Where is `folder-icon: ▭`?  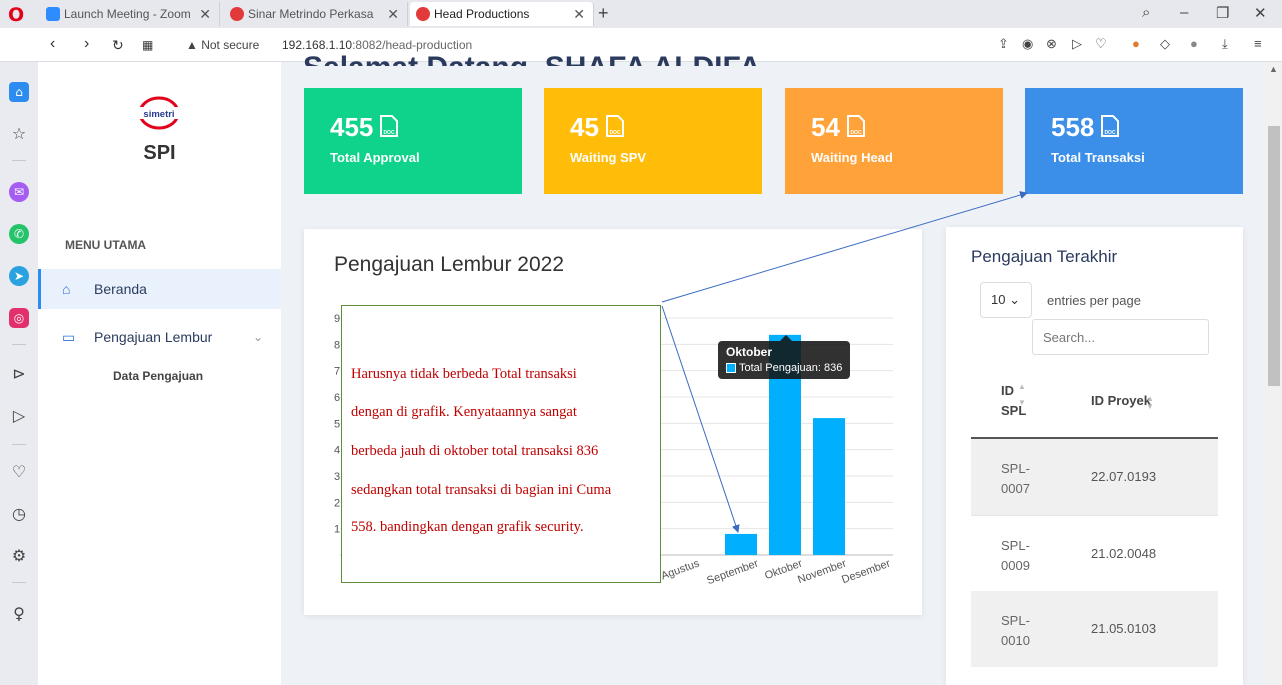
folder-icon: ▭ is located at coordinates (69, 336).